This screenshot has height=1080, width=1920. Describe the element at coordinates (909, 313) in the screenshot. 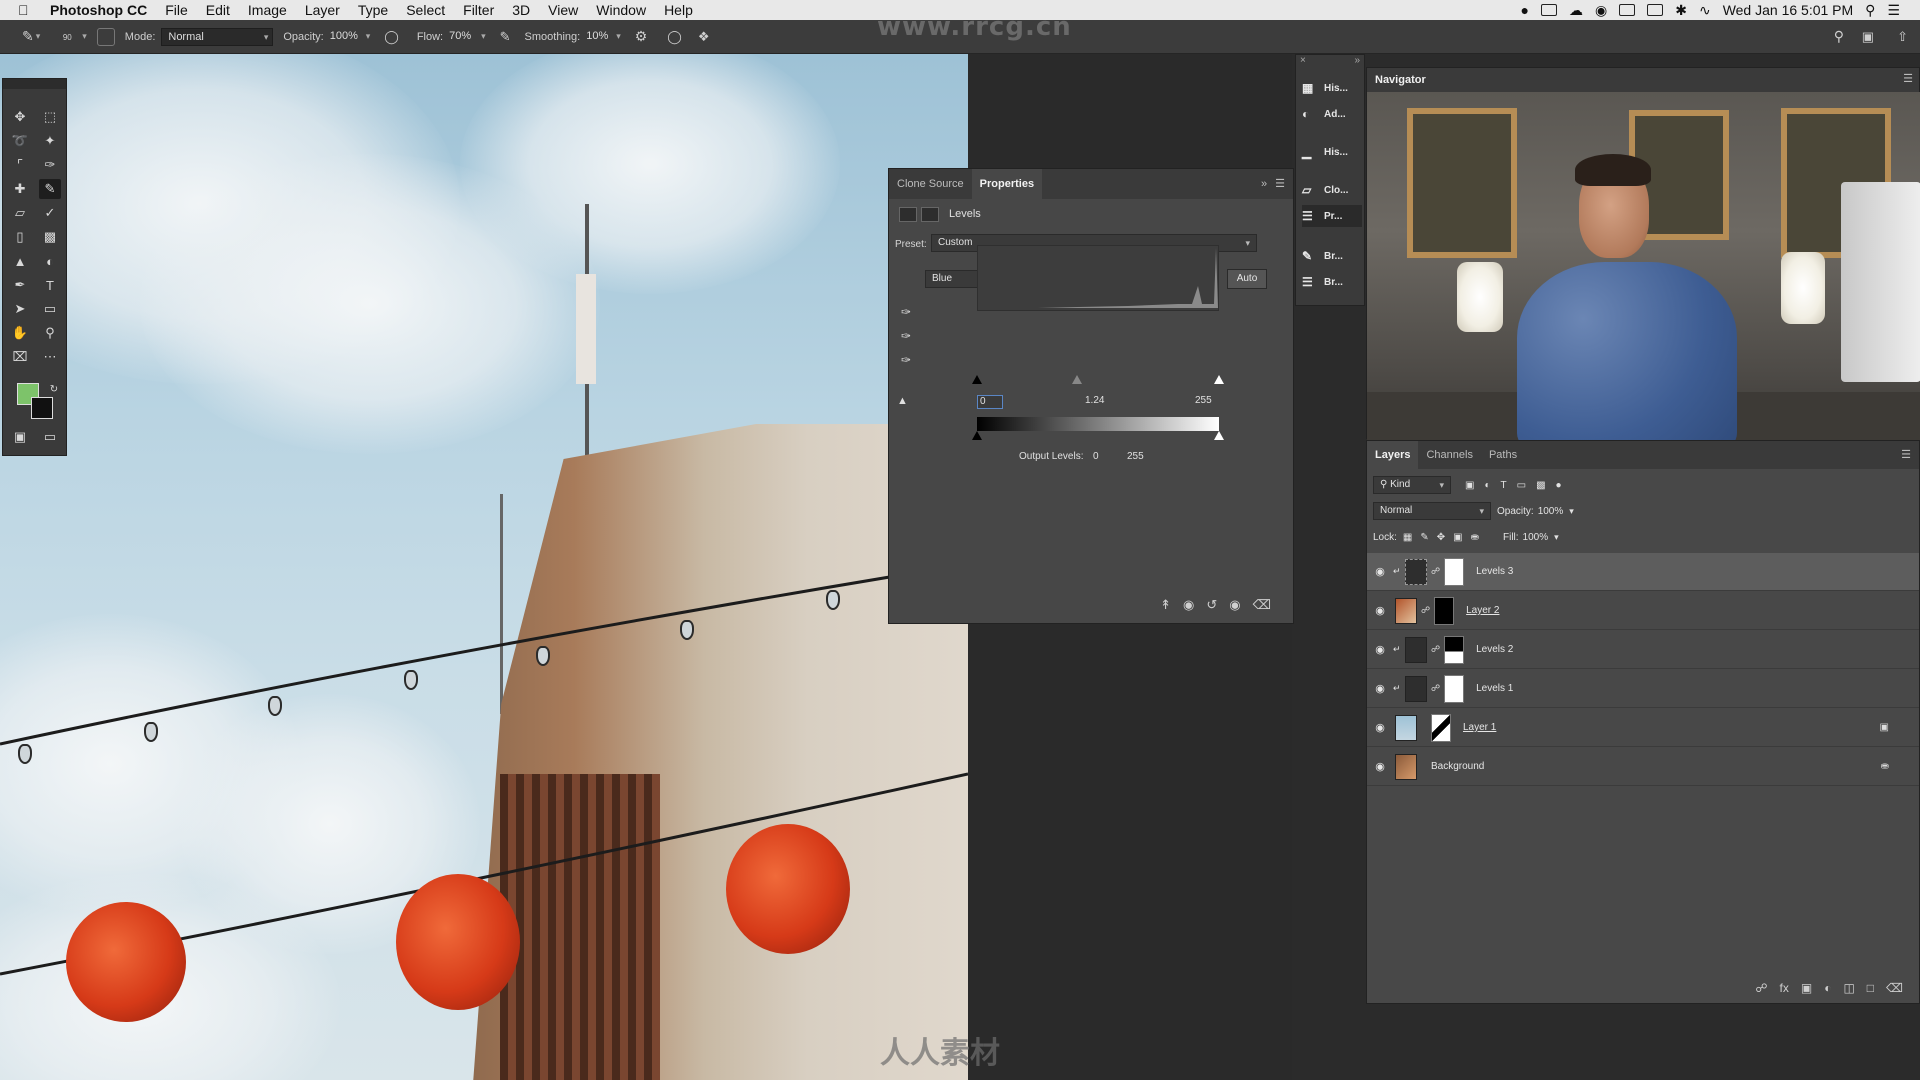

I see `black-point-eyedropper-icon: ✑` at that location.